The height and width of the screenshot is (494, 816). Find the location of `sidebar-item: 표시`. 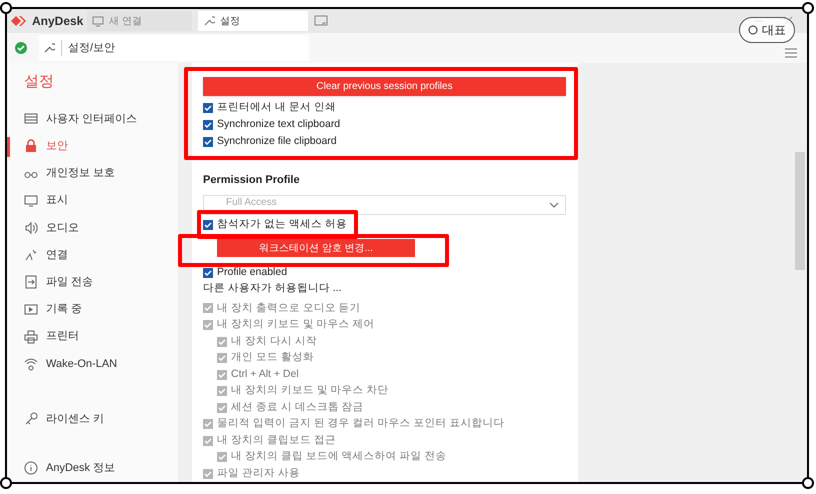

sidebar-item: 표시 is located at coordinates (92, 200).